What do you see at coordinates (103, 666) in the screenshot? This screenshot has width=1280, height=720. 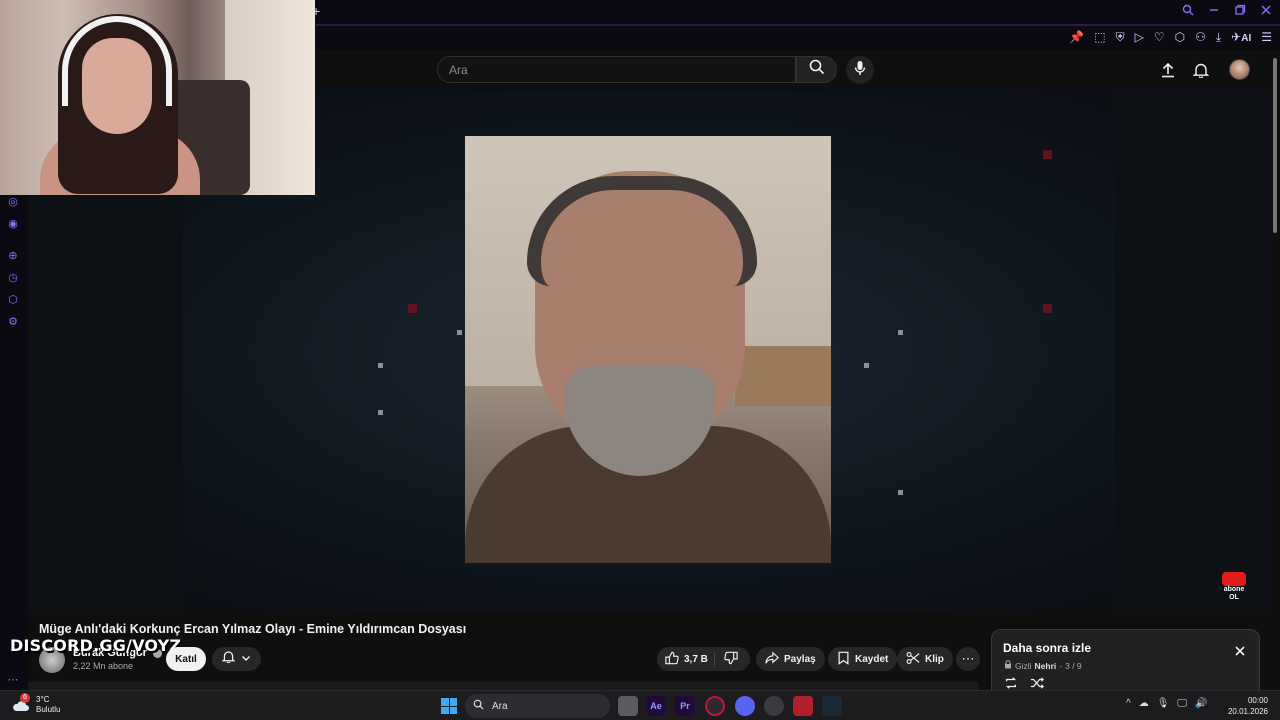 I see `subscriber-count: 2,22 Mn abone` at bounding box center [103, 666].